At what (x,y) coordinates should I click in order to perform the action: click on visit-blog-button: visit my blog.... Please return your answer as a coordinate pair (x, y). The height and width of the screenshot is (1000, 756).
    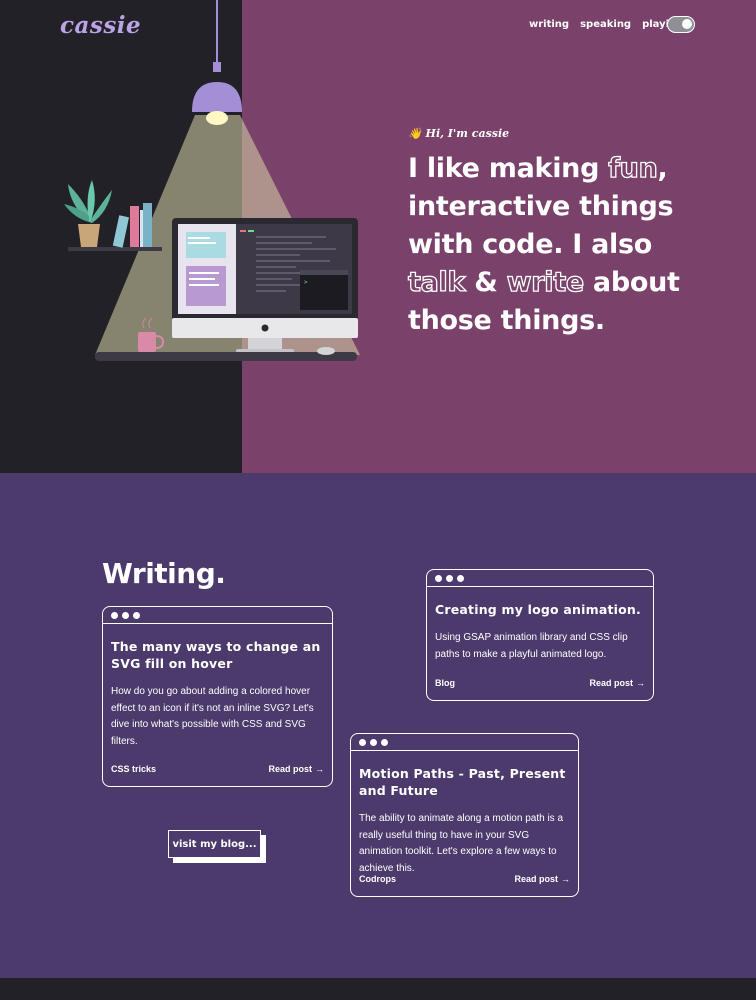
    Looking at the image, I should click on (214, 844).